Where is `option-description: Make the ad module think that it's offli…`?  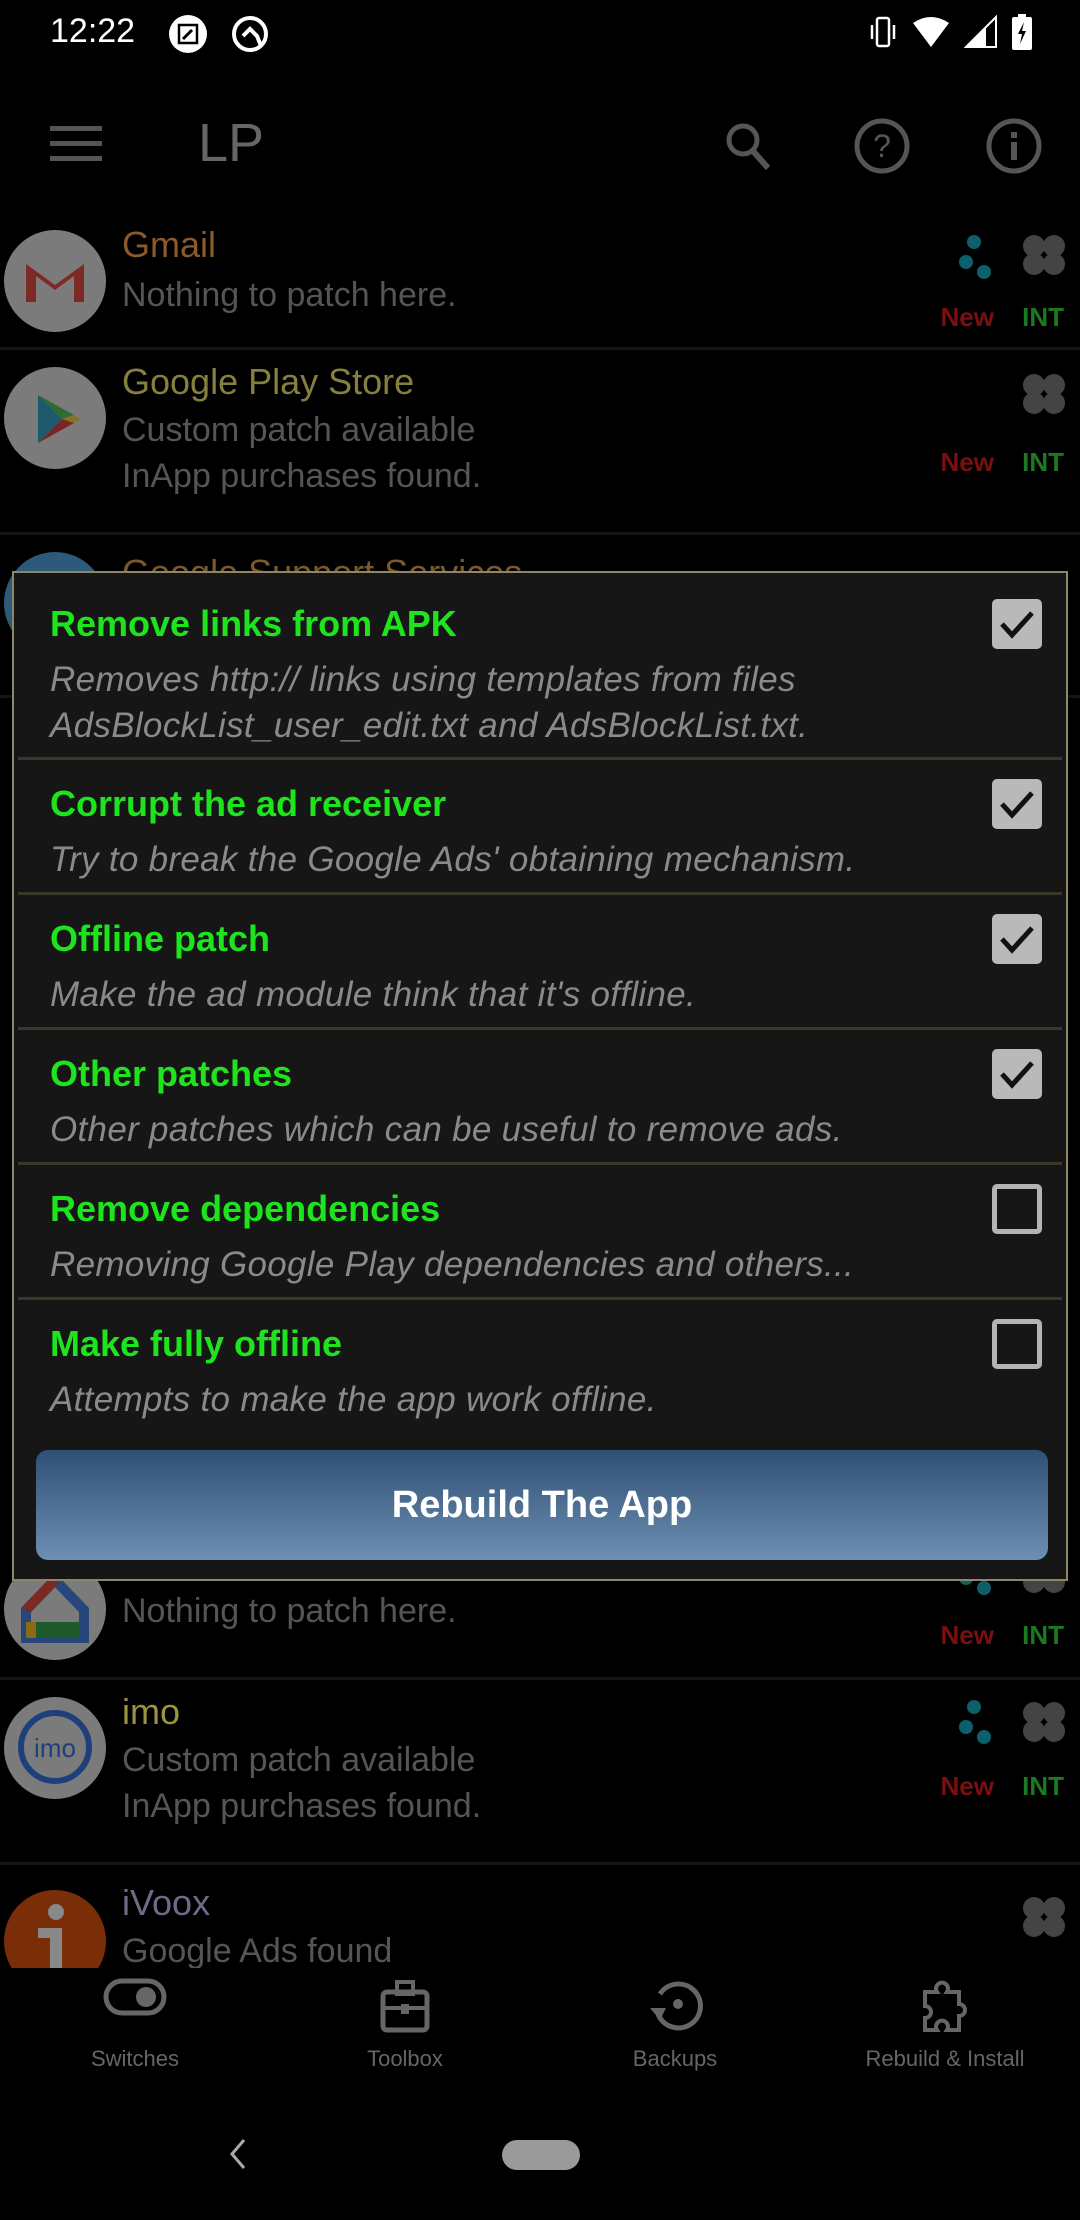 option-description: Make the ad module think that it's offli… is located at coordinates (373, 994).